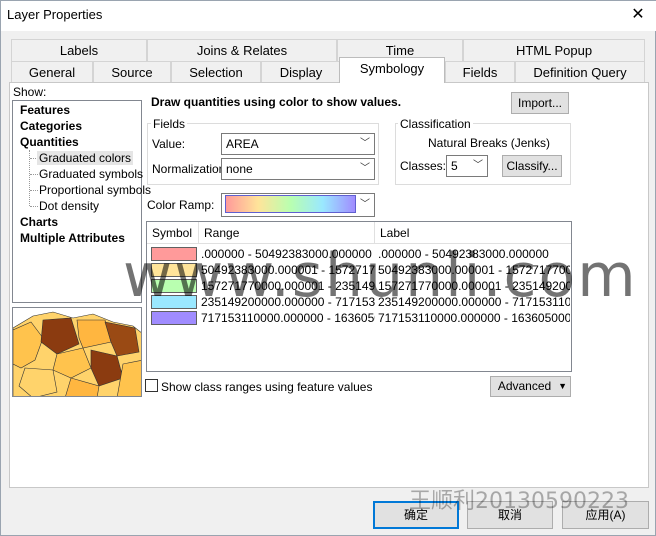 The image size is (656, 536). Describe the element at coordinates (72, 238) in the screenshot. I see `show-item-multiple-attributes: Multiple Attributes` at that location.